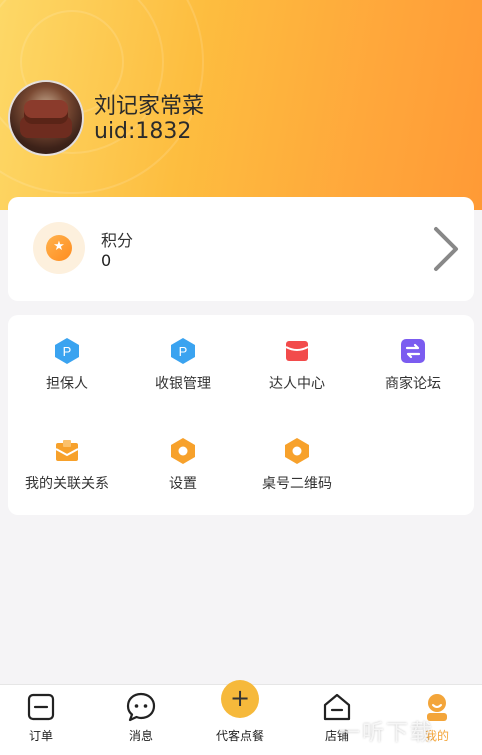 This screenshot has width=482, height=755. What do you see at coordinates (106, 260) in the screenshot?
I see `points-value: 0` at bounding box center [106, 260].